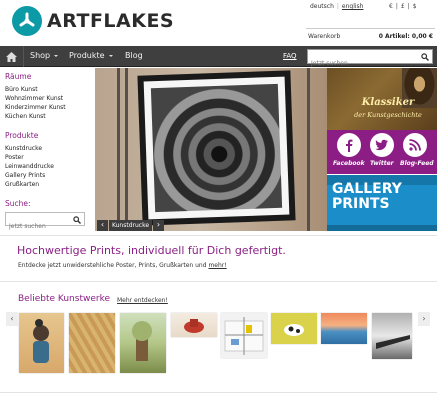 The height and width of the screenshot is (400, 437). What do you see at coordinates (12, 319) in the screenshot?
I see `carousel-prev-button: ‹` at bounding box center [12, 319].